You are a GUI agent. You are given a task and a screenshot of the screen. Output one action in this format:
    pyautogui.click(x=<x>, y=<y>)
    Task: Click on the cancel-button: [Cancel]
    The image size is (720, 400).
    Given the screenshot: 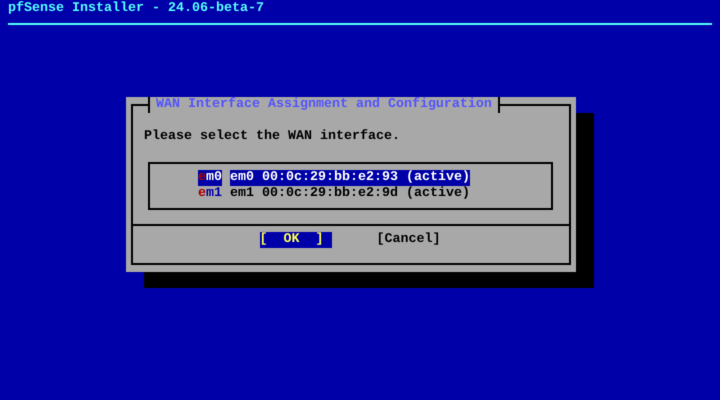 What is the action you would take?
    pyautogui.click(x=412, y=240)
    